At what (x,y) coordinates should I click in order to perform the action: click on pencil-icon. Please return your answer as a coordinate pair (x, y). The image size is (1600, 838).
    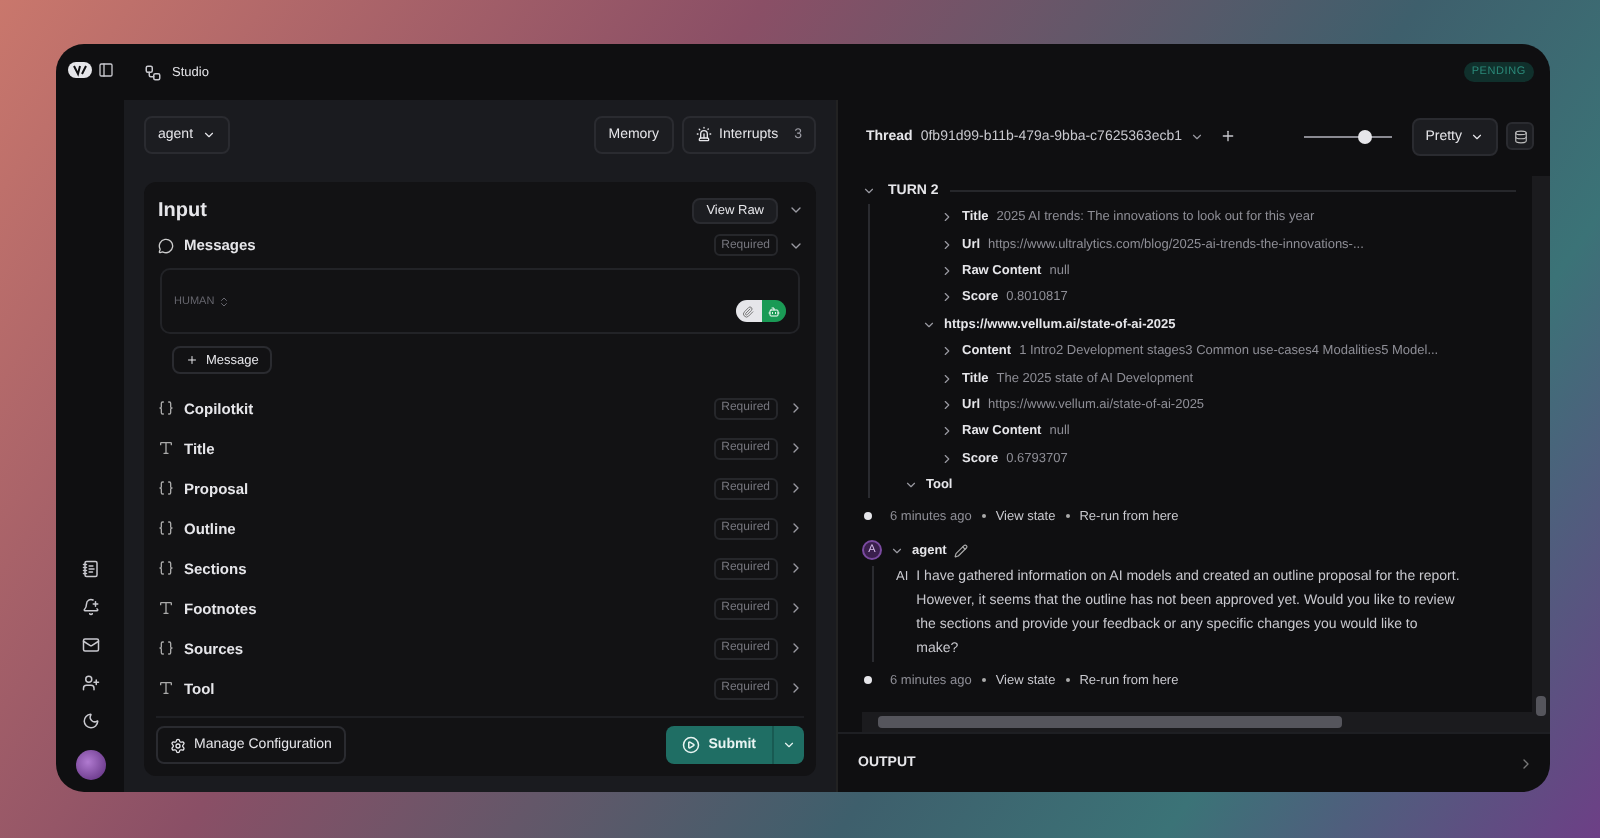
    Looking at the image, I should click on (961, 550).